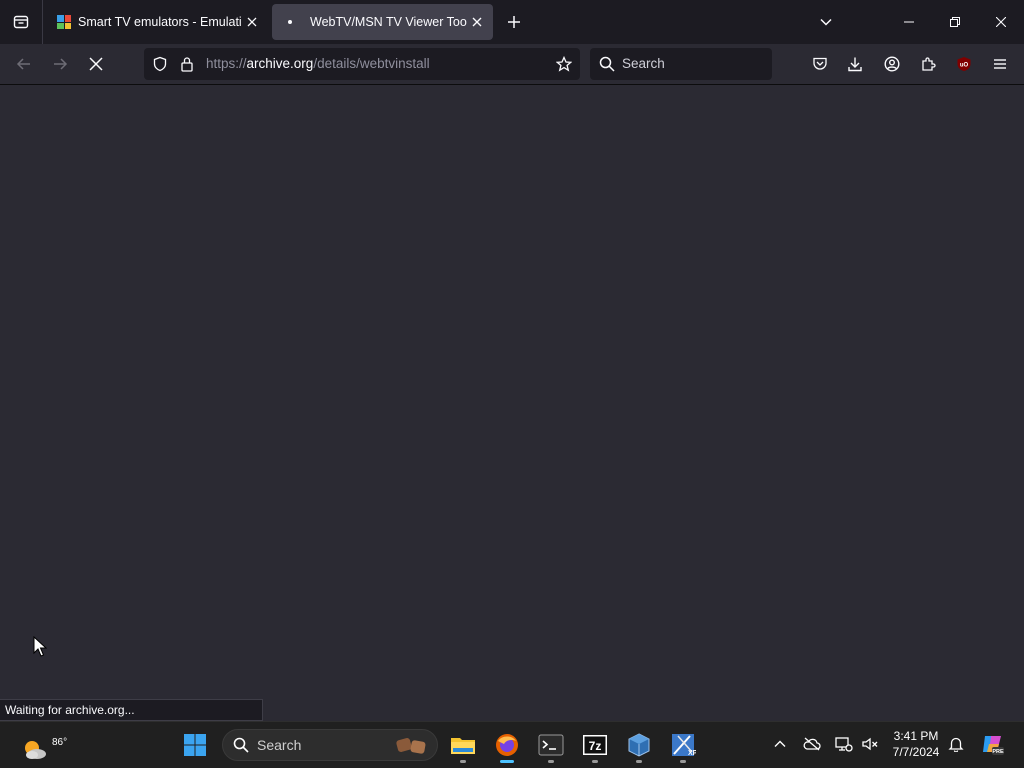 The image size is (1024, 768). Describe the element at coordinates (187, 66) in the screenshot. I see `lock-icon` at that location.